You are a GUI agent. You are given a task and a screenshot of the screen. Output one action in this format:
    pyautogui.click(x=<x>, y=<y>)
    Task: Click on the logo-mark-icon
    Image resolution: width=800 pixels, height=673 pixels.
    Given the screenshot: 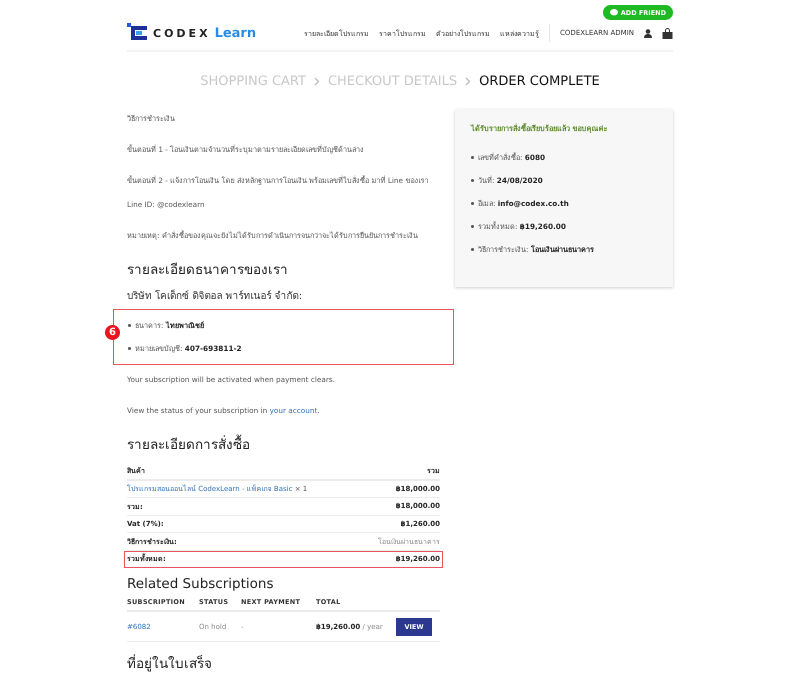 What is the action you would take?
    pyautogui.click(x=138, y=33)
    